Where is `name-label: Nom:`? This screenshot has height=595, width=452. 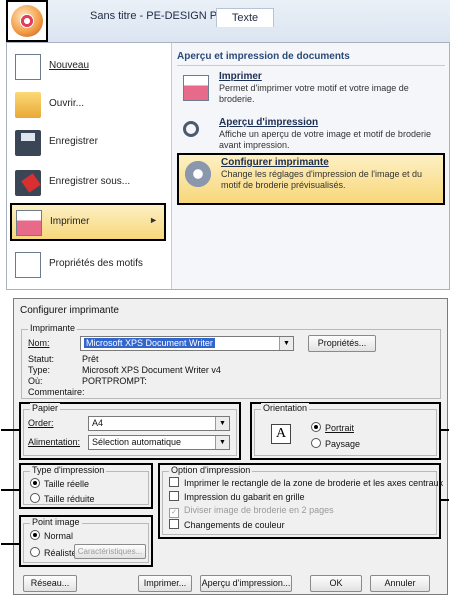 name-label: Nom: is located at coordinates (39, 343).